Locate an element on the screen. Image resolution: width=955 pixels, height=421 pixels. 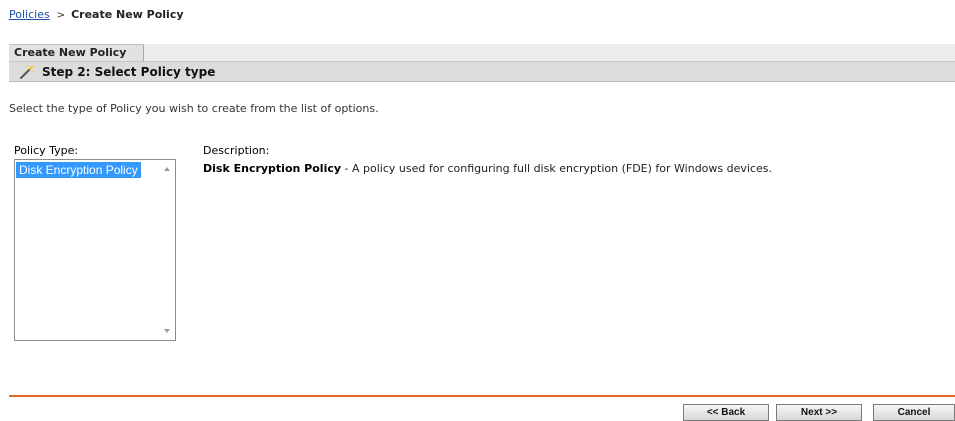
tab-create-new-policy: Create New Policy is located at coordinates (76, 52).